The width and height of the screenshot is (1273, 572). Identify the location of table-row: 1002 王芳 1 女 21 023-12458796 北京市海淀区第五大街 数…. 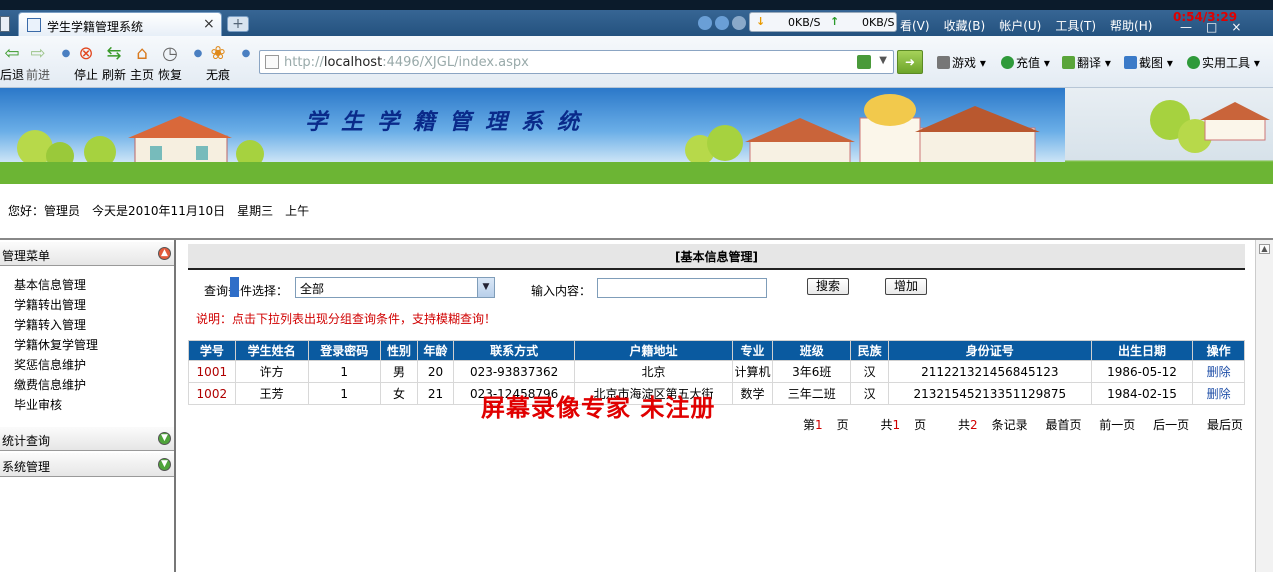
(716, 393).